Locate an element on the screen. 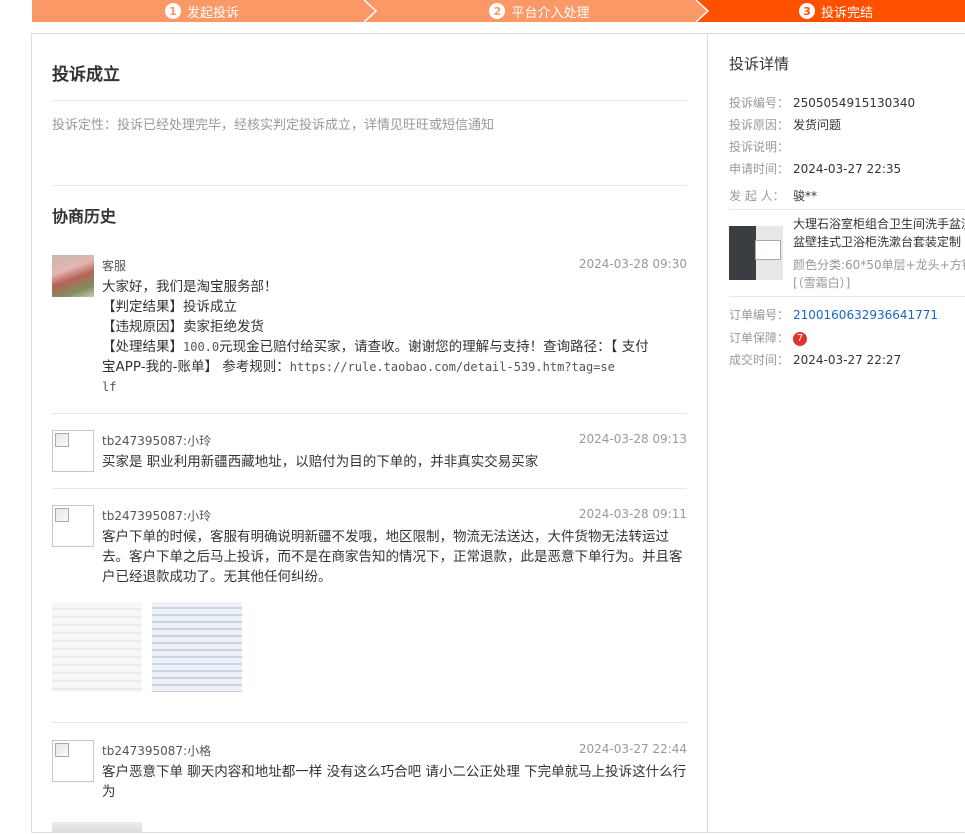 This screenshot has height=834, width=965. message-time: 2024-03-28 09:13 is located at coordinates (632, 439).